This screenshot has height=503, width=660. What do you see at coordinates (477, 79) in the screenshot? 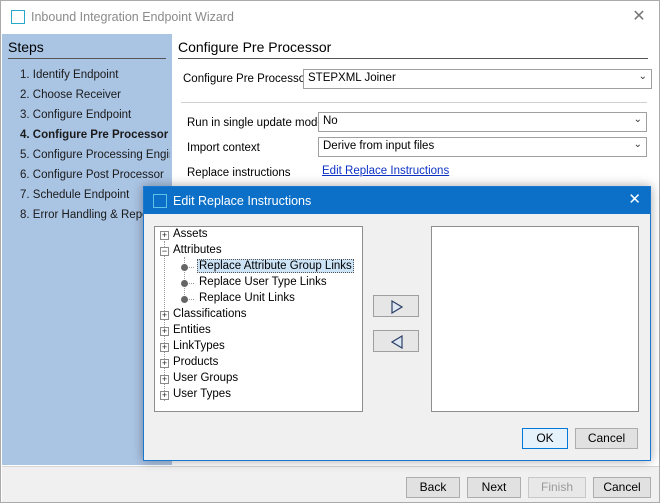
I see `pre-processor-select: STEPXML Joiner ⌄` at bounding box center [477, 79].